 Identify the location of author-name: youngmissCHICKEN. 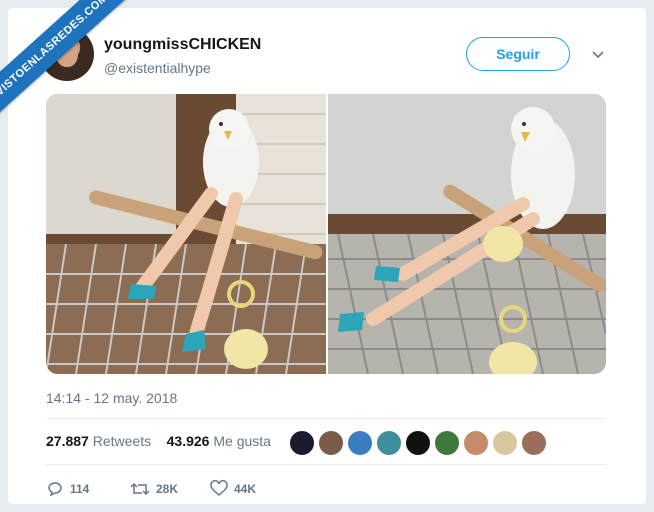
(182, 45).